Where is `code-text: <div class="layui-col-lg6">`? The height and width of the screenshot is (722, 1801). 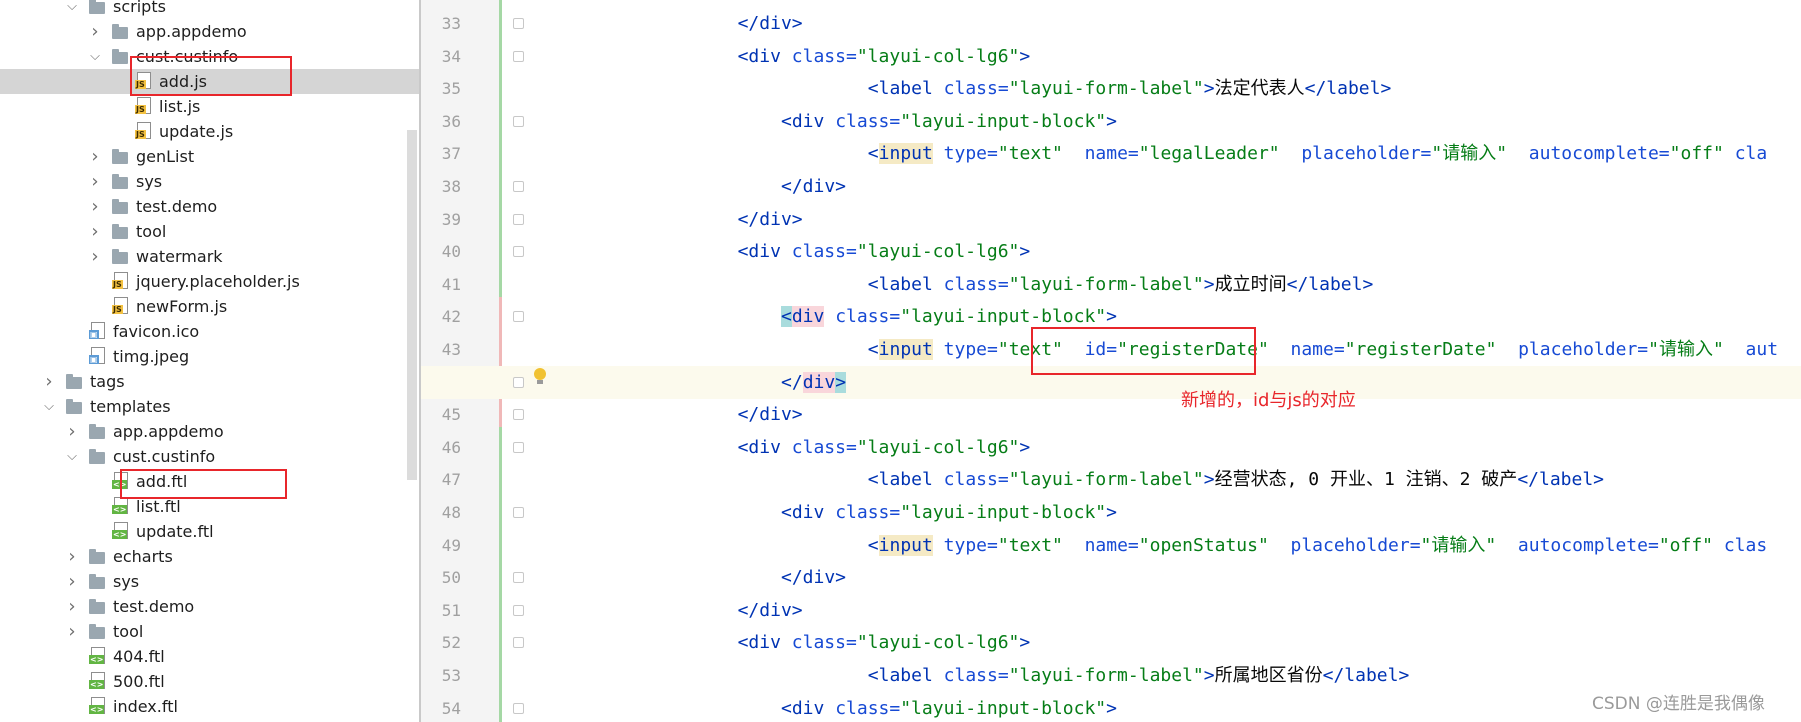 code-text: <div class="layui-col-lg6"> is located at coordinates (884, 643).